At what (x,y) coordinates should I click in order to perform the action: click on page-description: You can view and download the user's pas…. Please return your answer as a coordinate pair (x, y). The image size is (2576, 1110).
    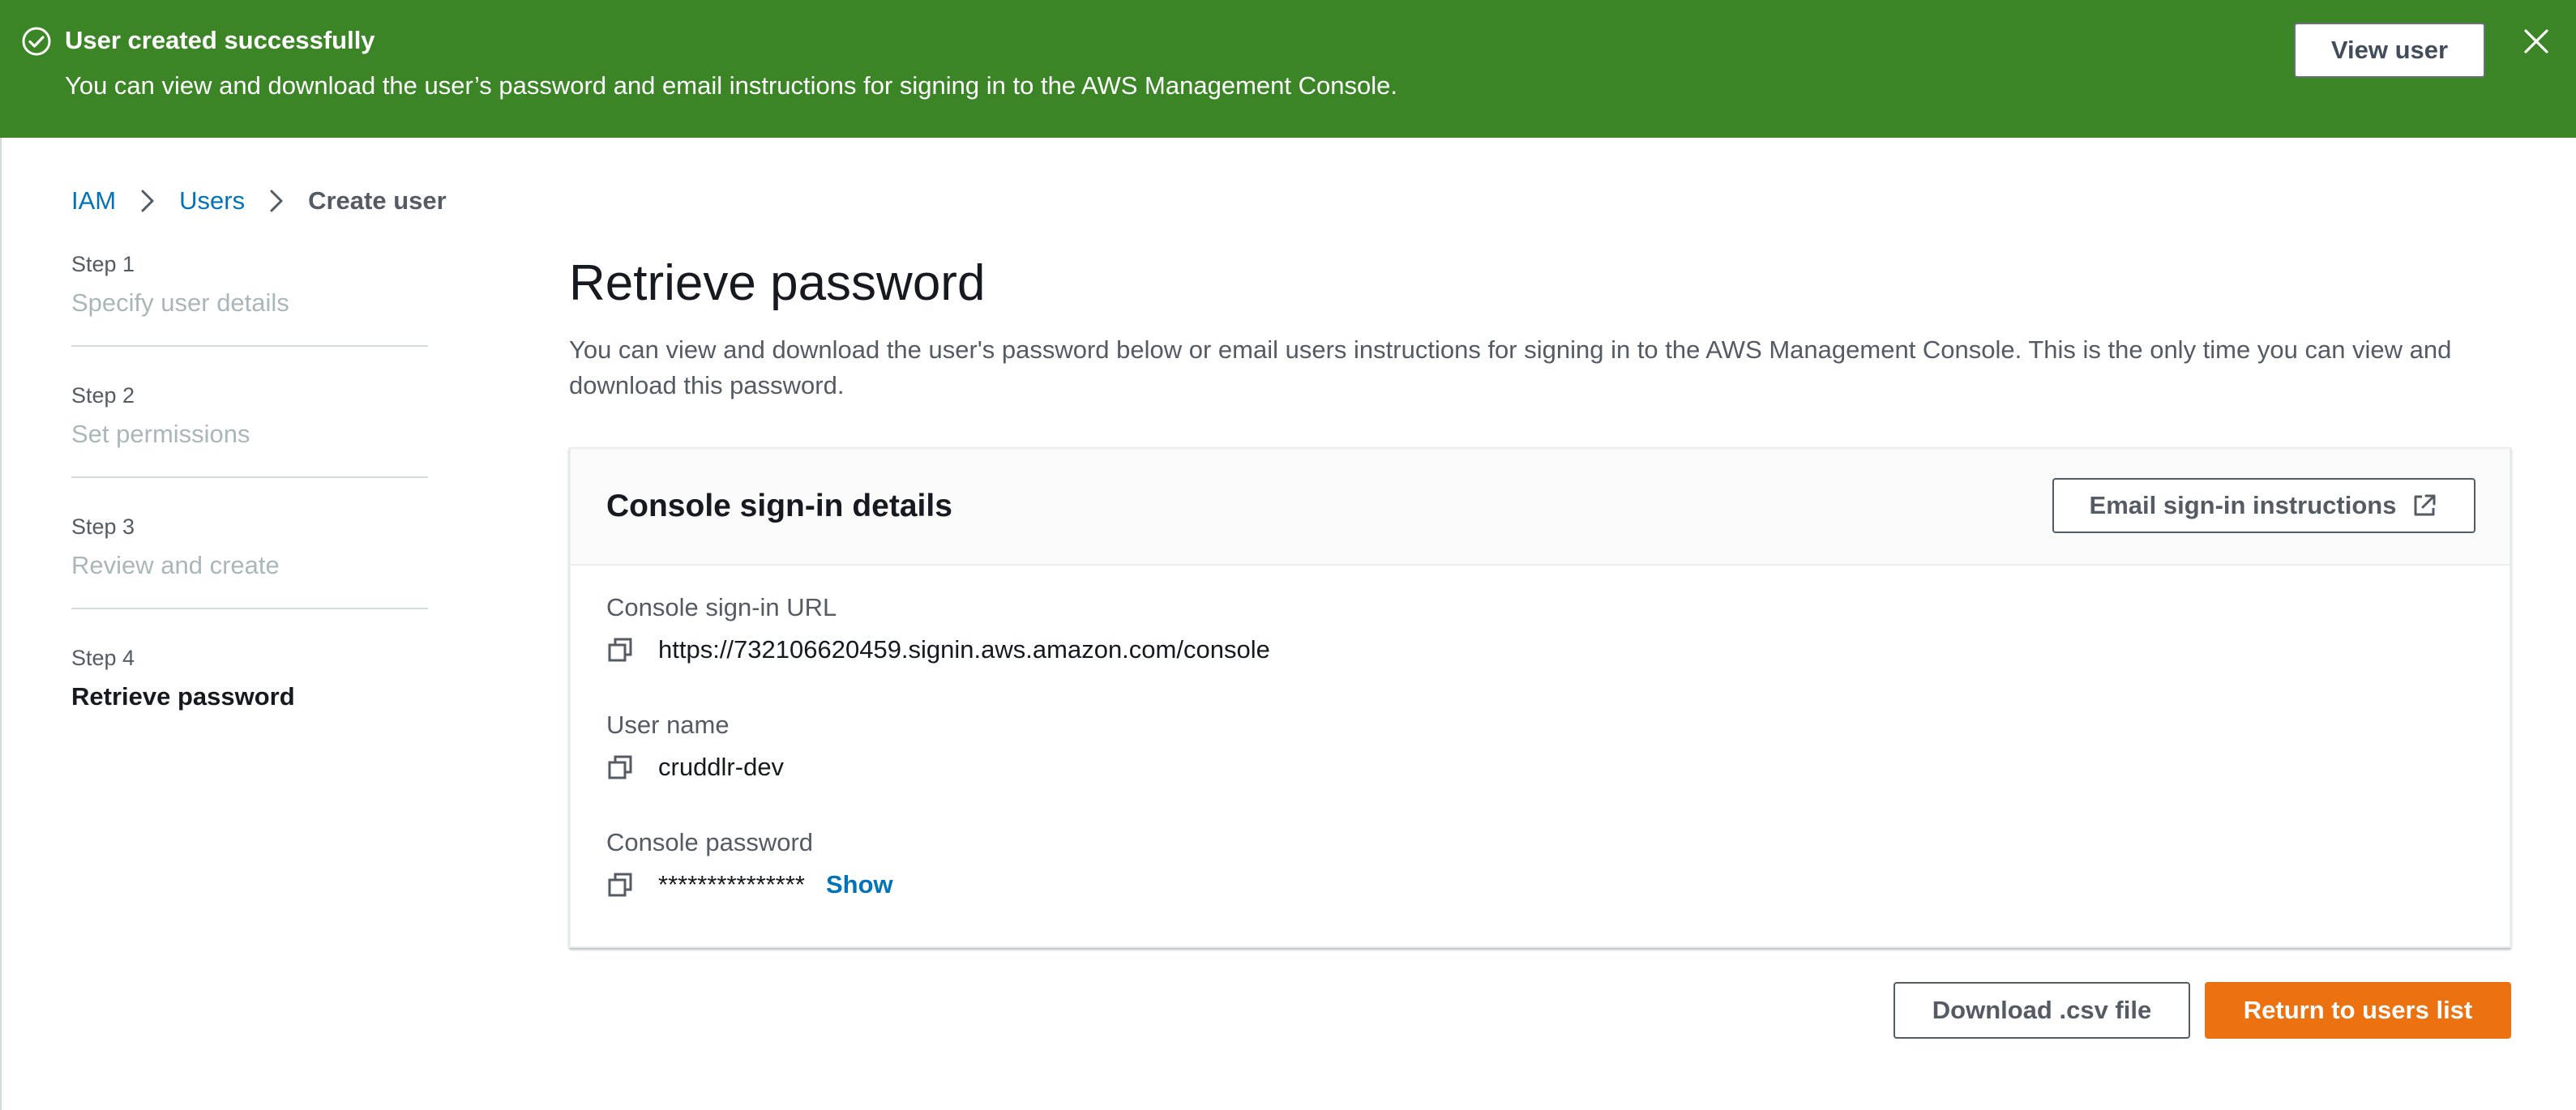
    Looking at the image, I should click on (1510, 367).